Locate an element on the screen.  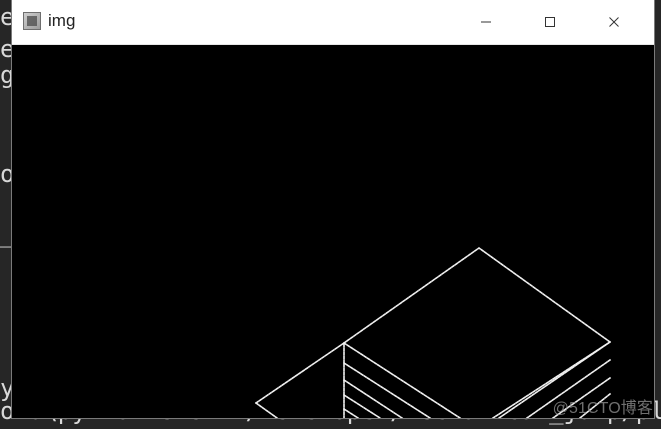
edge-left-base is located at coordinates (266, 409).